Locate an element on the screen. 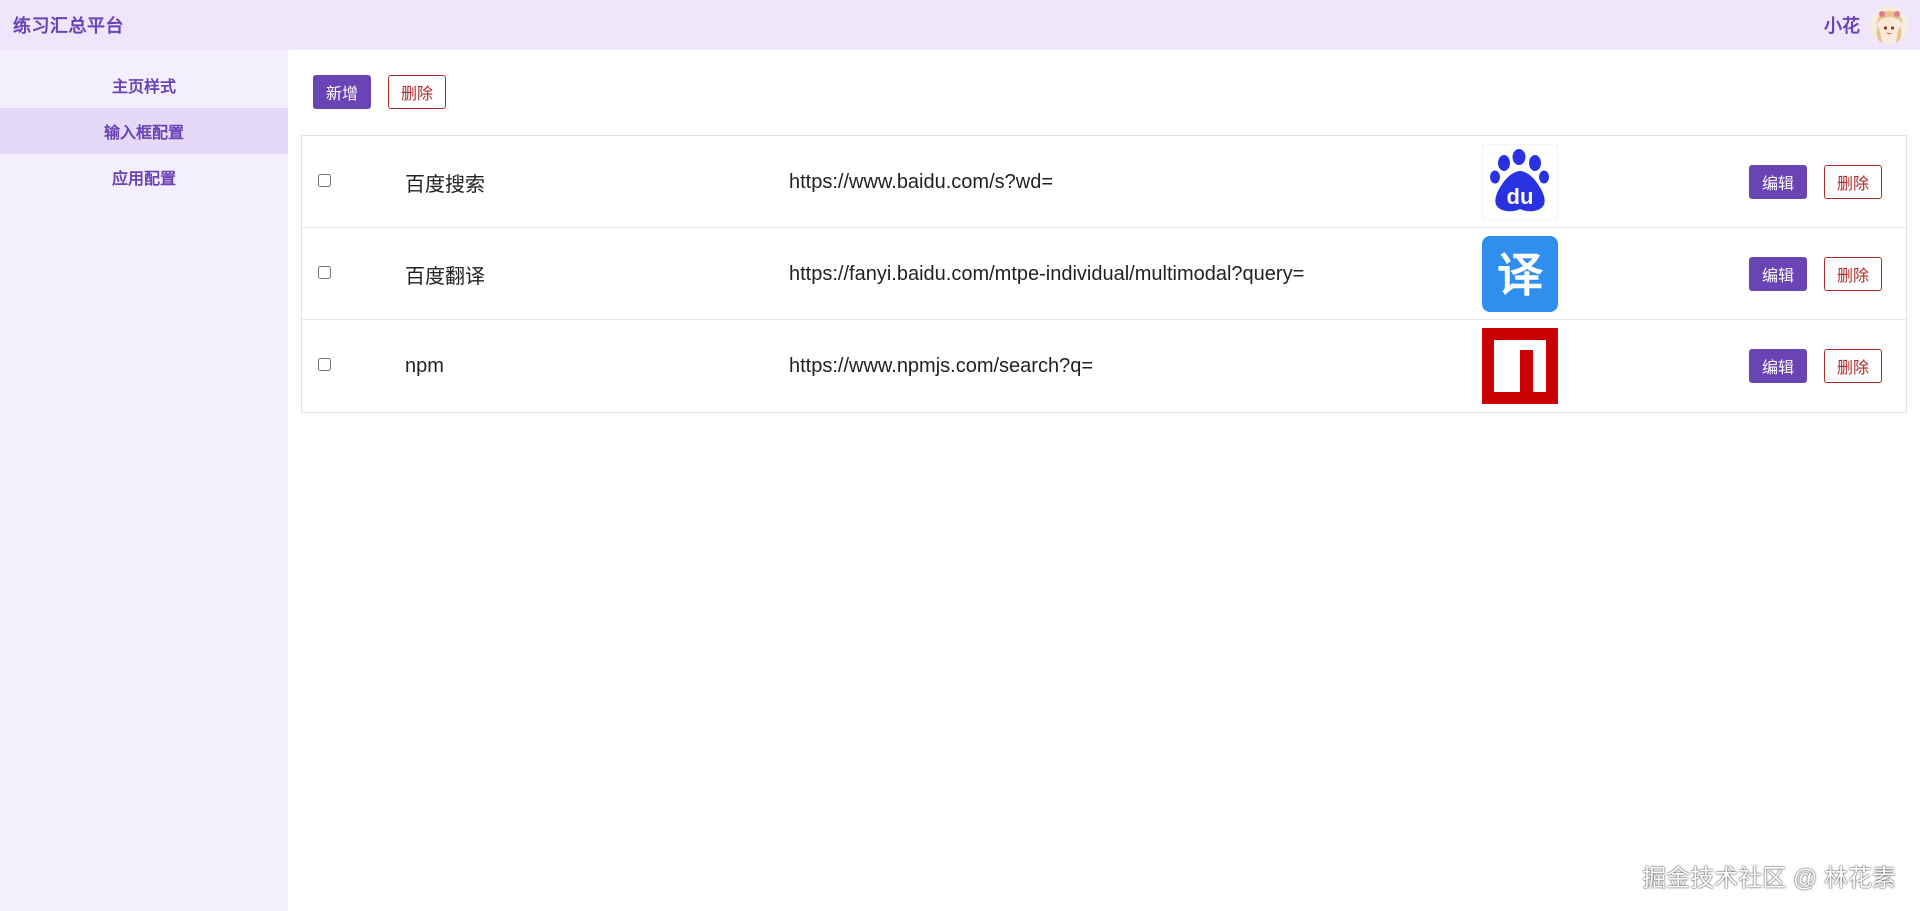  sidebar-item-home-style: 主页样式 is located at coordinates (144, 85).